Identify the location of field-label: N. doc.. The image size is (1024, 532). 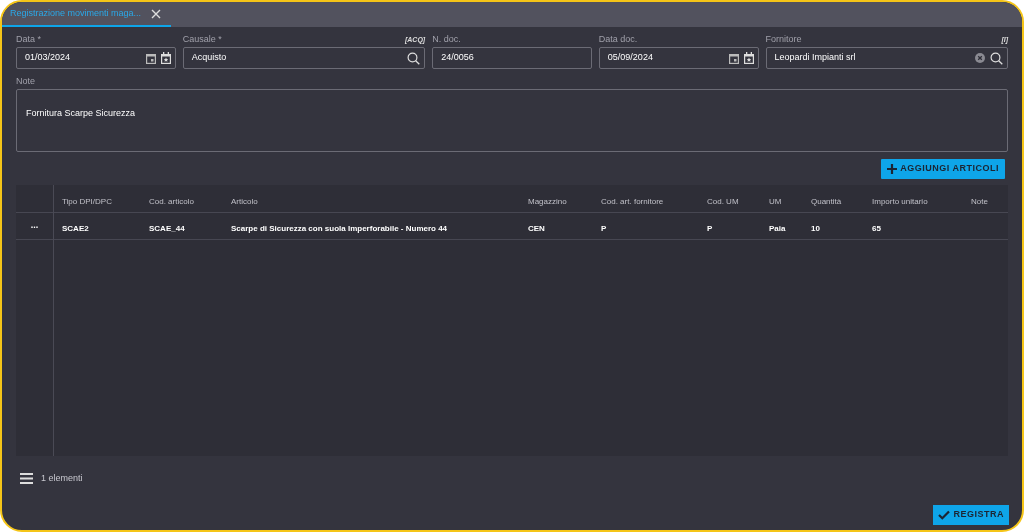
(446, 39).